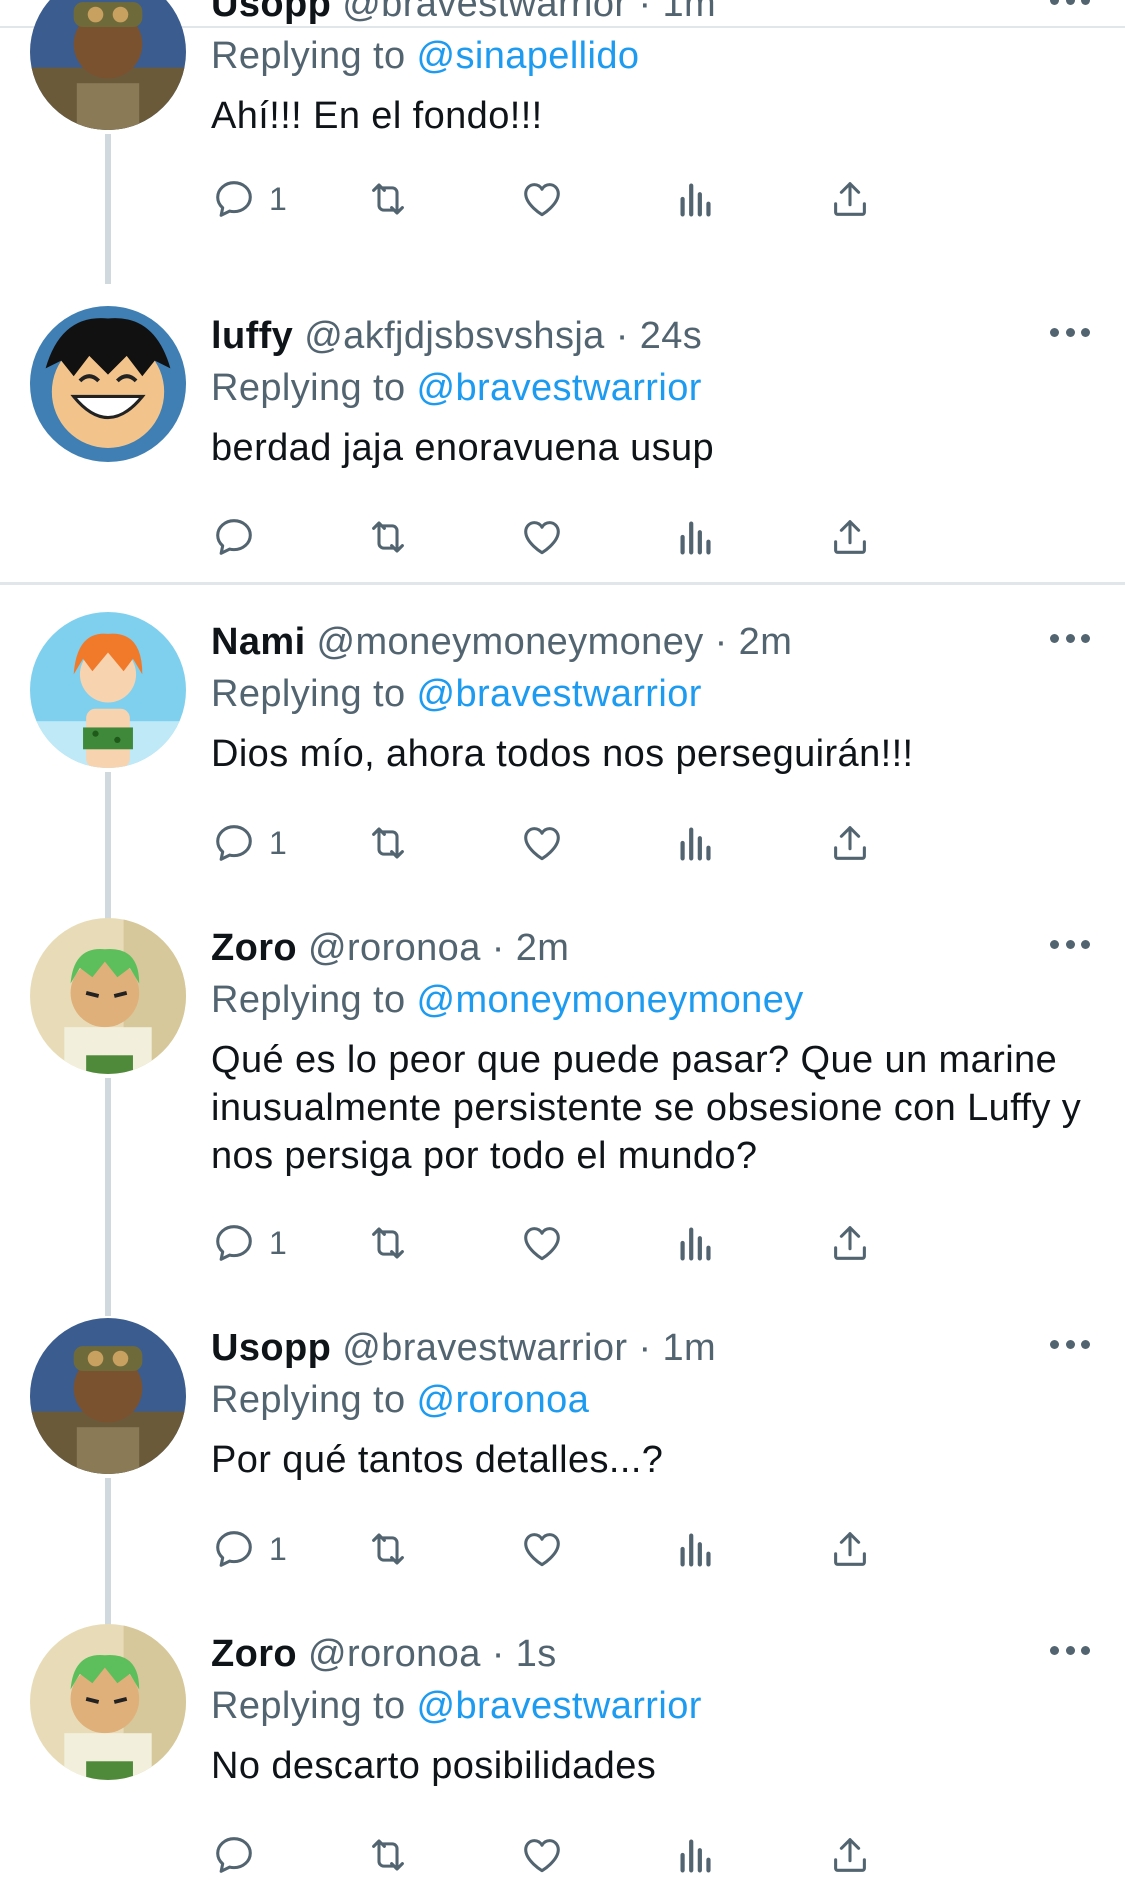  What do you see at coordinates (434, 1766) in the screenshot?
I see `tweet-text: No descarto posibilidades` at bounding box center [434, 1766].